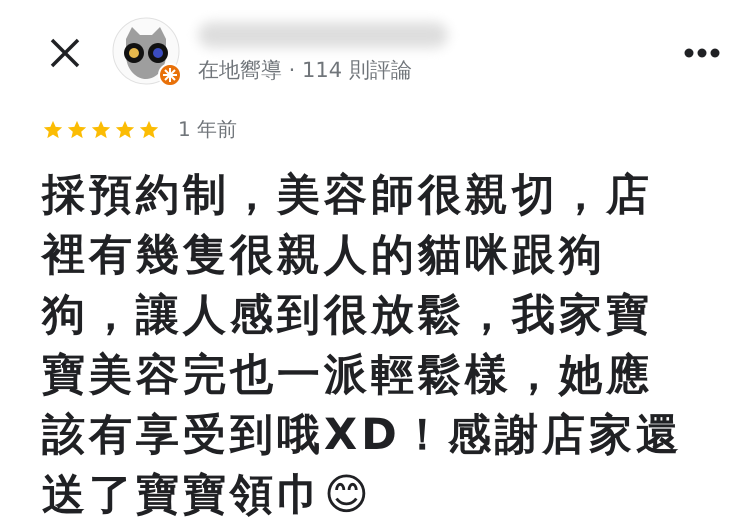 This screenshot has height=528, width=750. Describe the element at coordinates (702, 53) in the screenshot. I see `more-options-button` at that location.